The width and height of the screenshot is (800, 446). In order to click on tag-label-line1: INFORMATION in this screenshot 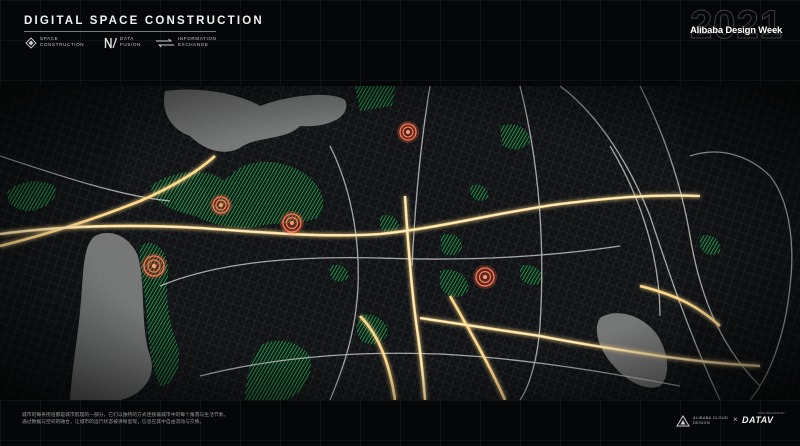, I will do `click(197, 38)`.